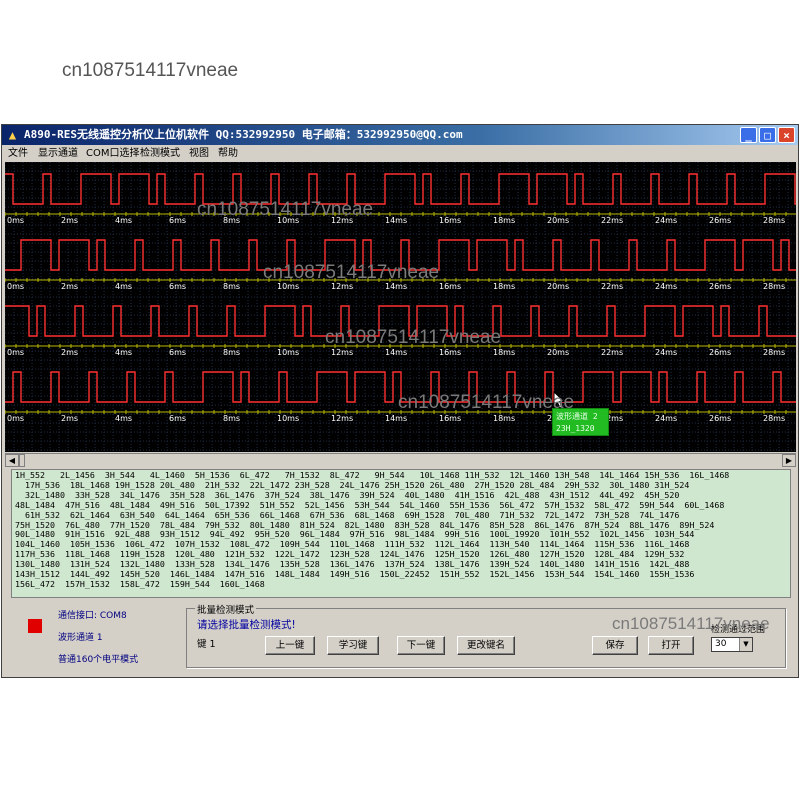 This screenshot has height=800, width=800. What do you see at coordinates (559, 400) in the screenshot?
I see `mouse-pointer-icon` at bounding box center [559, 400].